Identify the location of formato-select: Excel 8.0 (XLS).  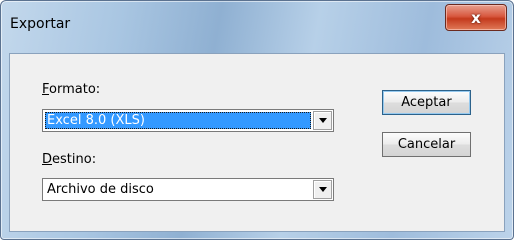
(188, 120).